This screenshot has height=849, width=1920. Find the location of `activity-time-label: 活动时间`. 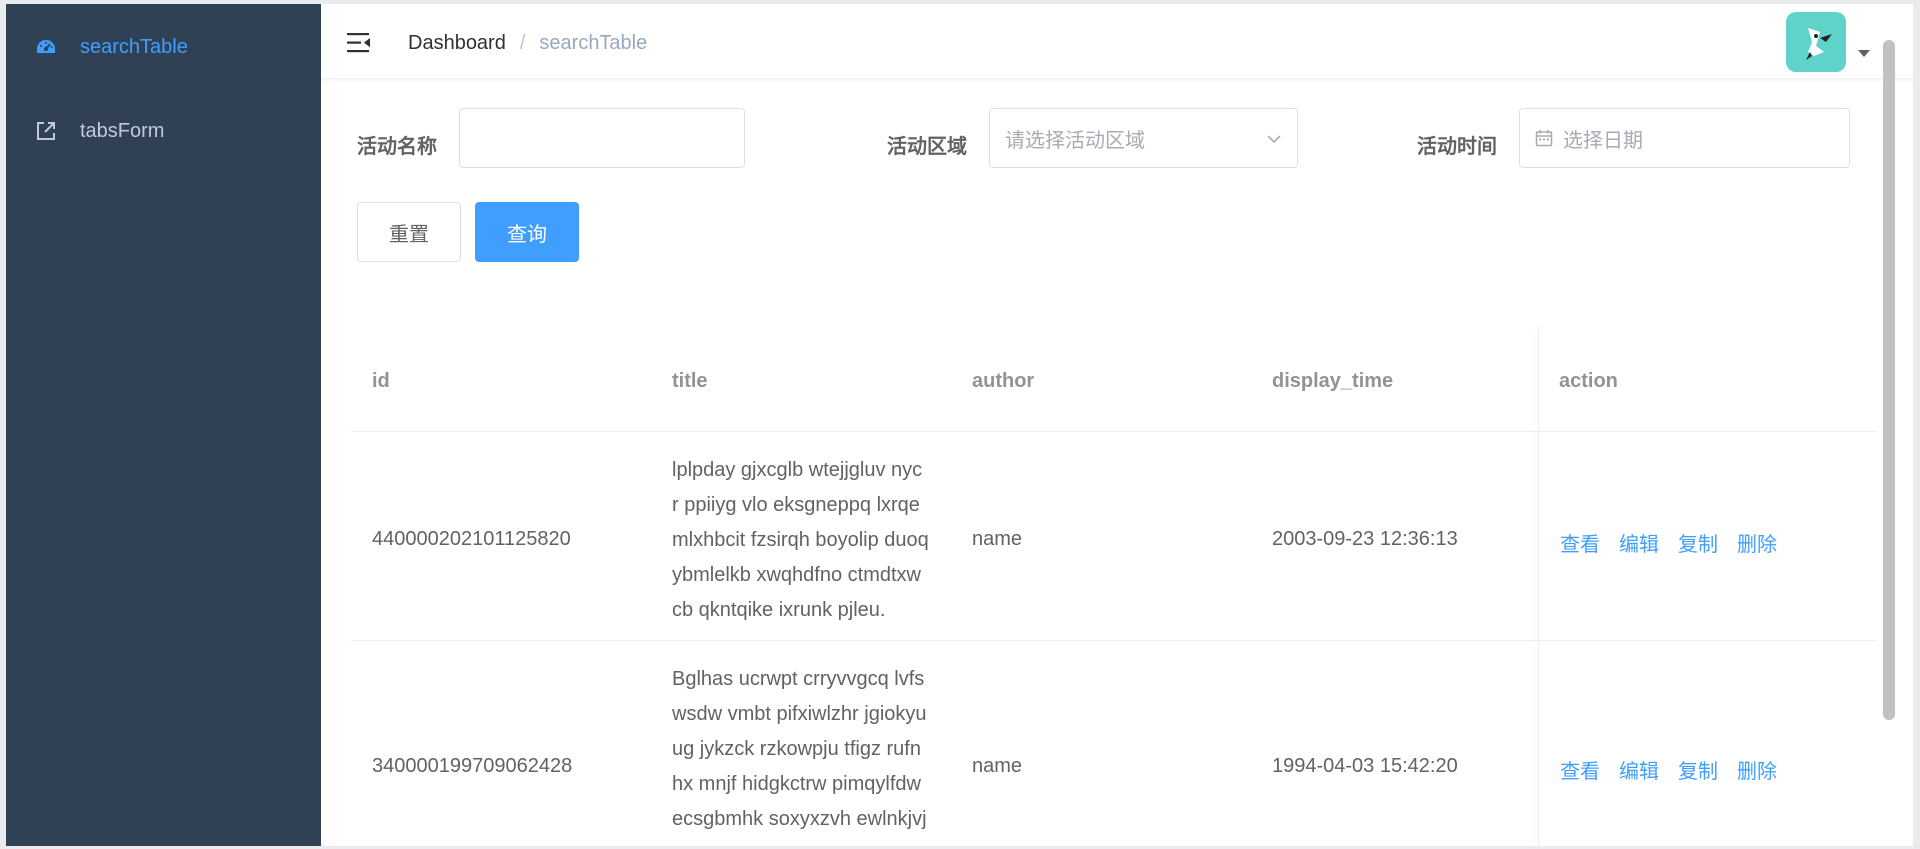

activity-time-label: 活动时间 is located at coordinates (1457, 147).